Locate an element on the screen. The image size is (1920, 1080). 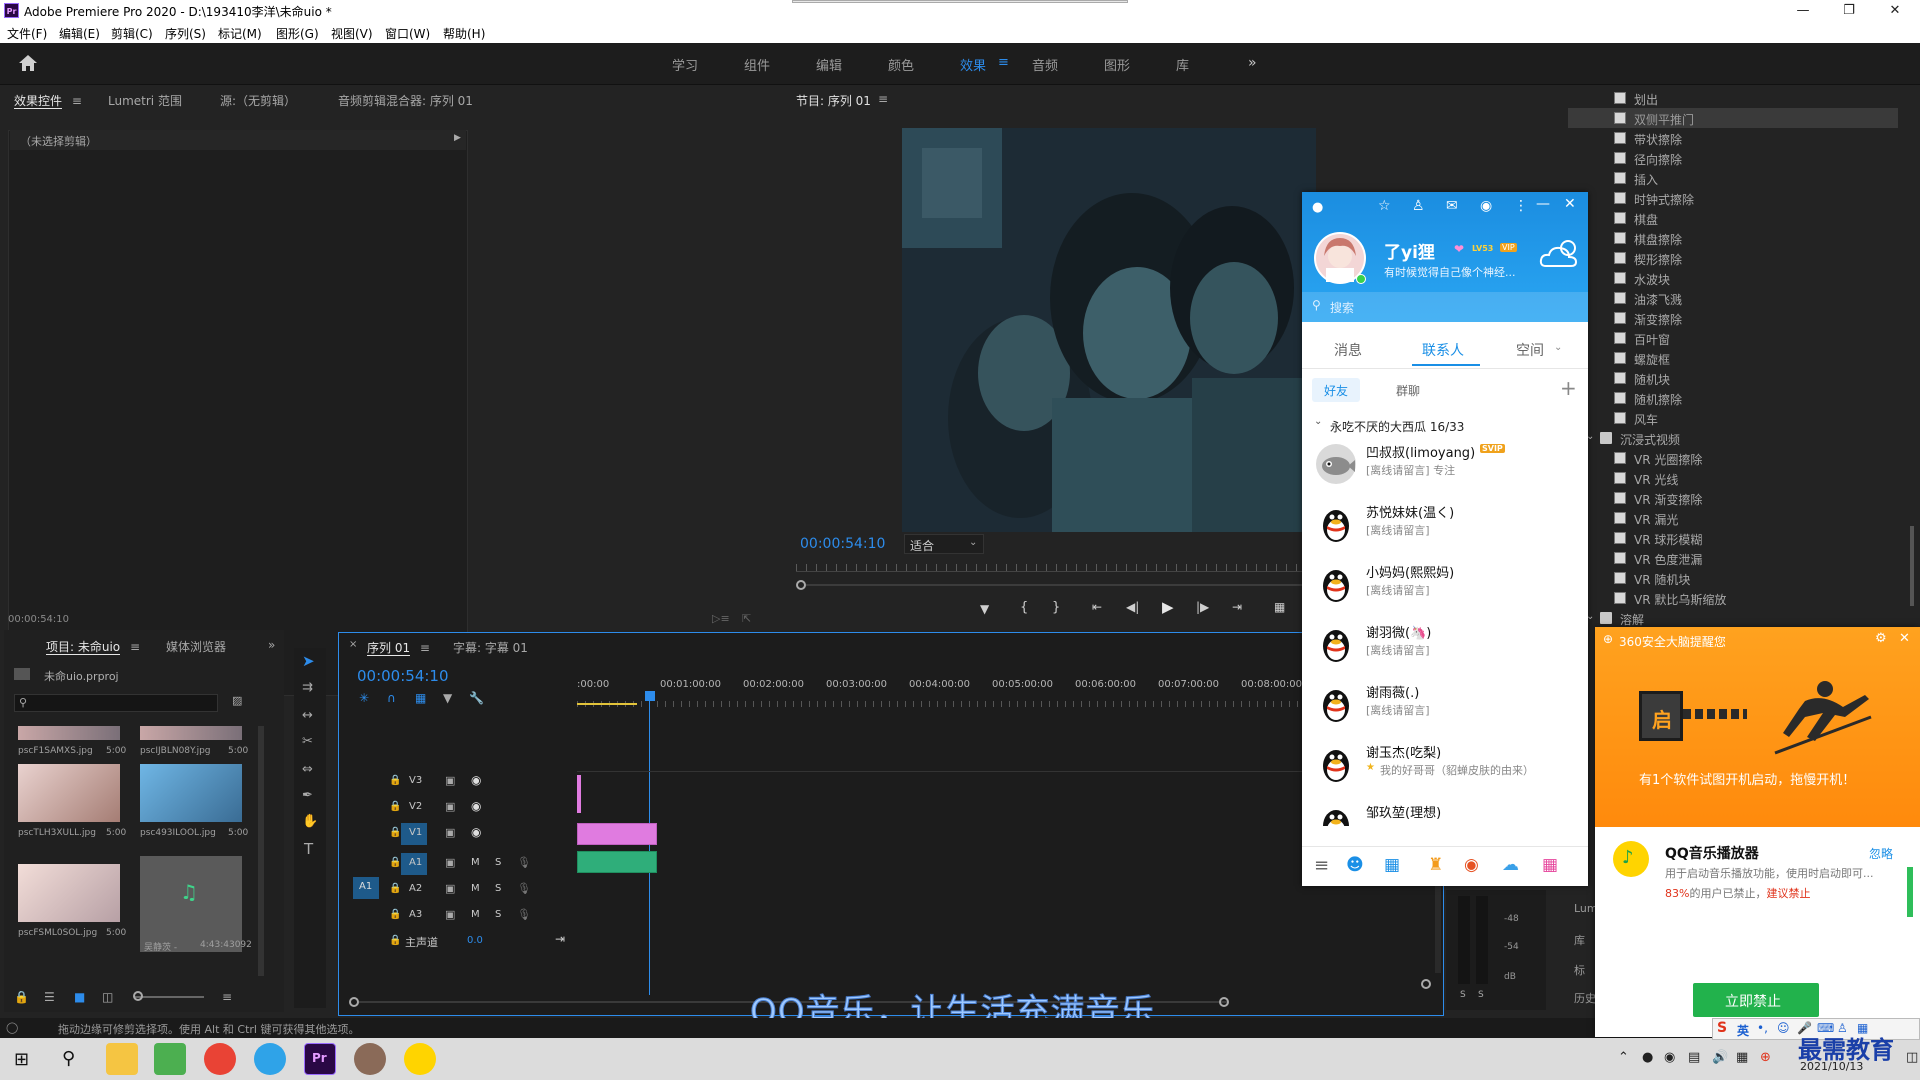
type-tool-icon: T is located at coordinates (308, 849).